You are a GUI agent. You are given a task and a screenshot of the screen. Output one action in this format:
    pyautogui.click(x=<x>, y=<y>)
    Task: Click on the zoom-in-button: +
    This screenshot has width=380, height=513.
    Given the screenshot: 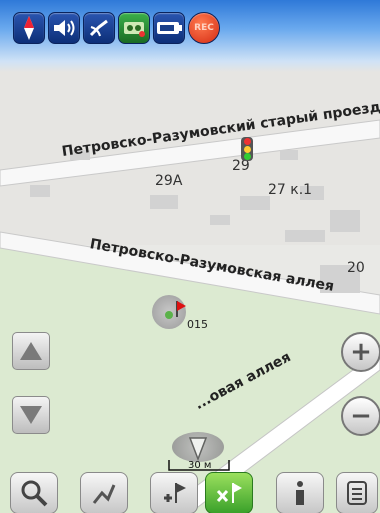 What is the action you would take?
    pyautogui.click(x=360, y=352)
    